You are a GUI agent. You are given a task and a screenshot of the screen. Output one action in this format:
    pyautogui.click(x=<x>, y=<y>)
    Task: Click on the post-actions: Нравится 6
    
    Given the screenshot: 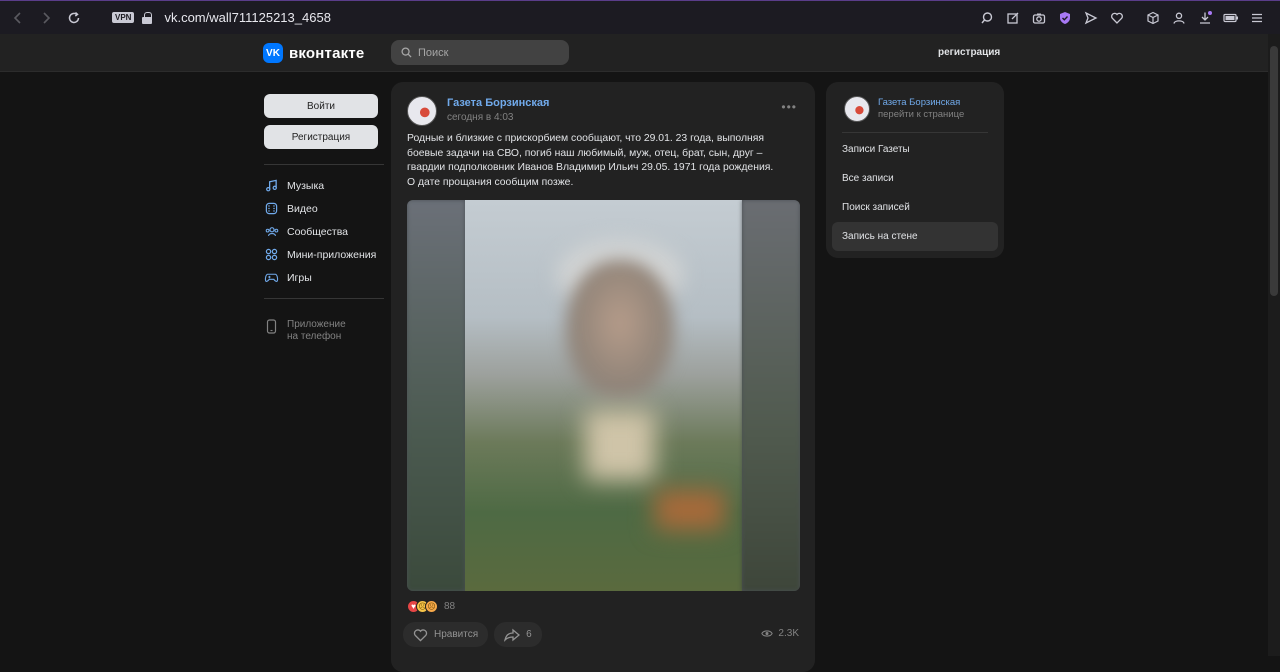 What is the action you would take?
    pyautogui.click(x=472, y=634)
    